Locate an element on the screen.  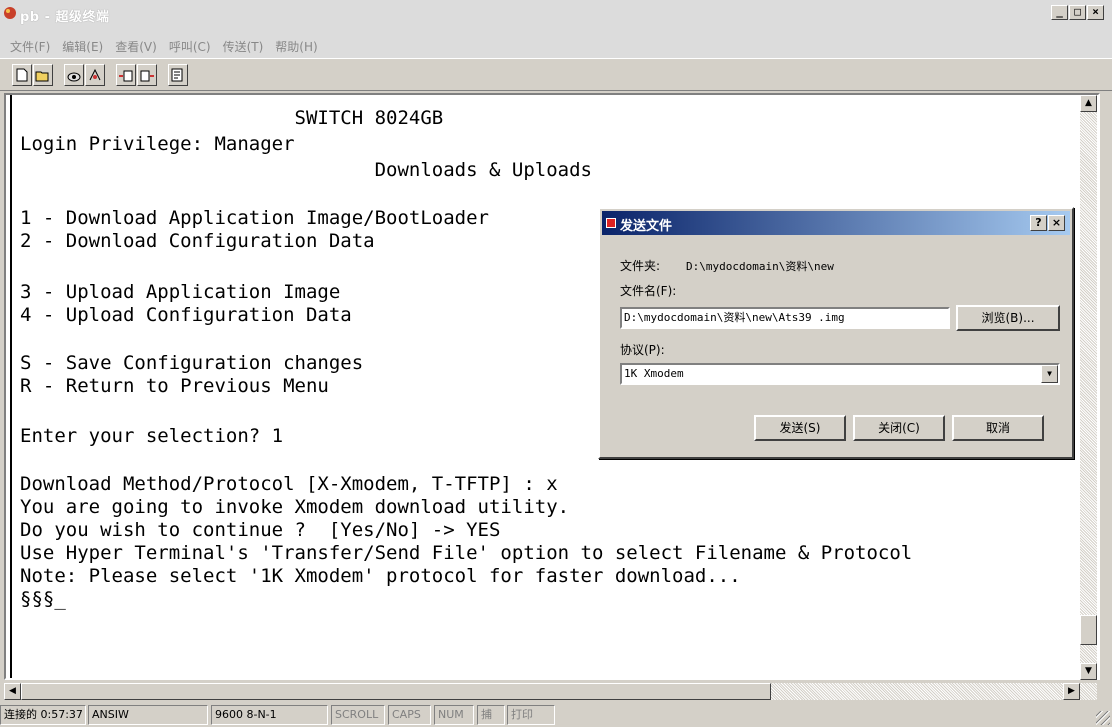
scroll-down-icon: ▼ is located at coordinates (1088, 671).